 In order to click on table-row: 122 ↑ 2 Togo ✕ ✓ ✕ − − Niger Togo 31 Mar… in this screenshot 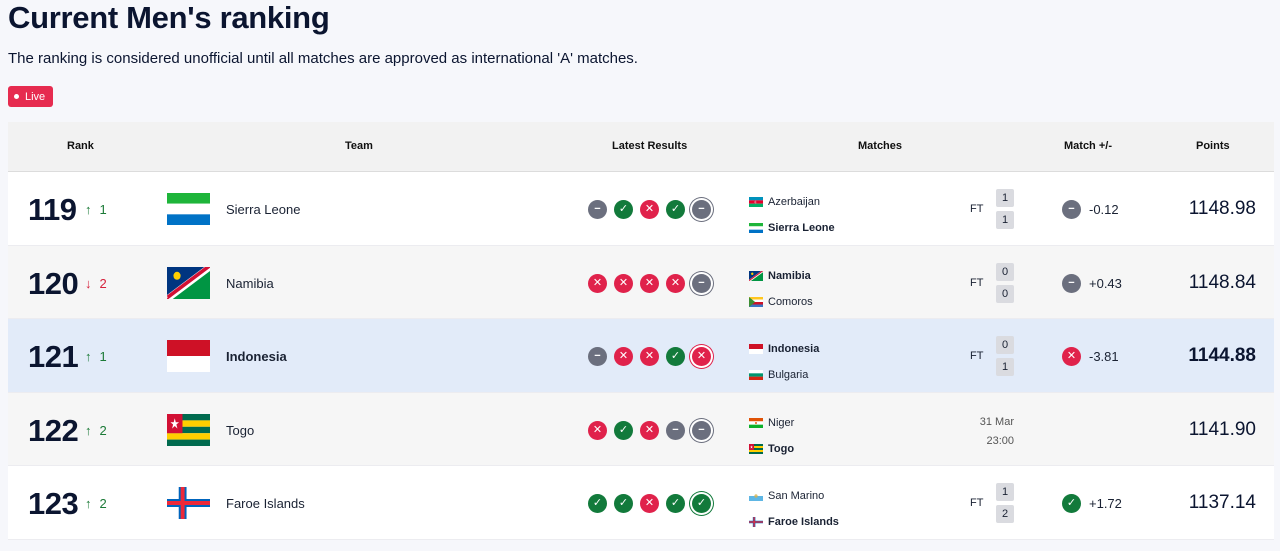, I will do `click(641, 429)`.